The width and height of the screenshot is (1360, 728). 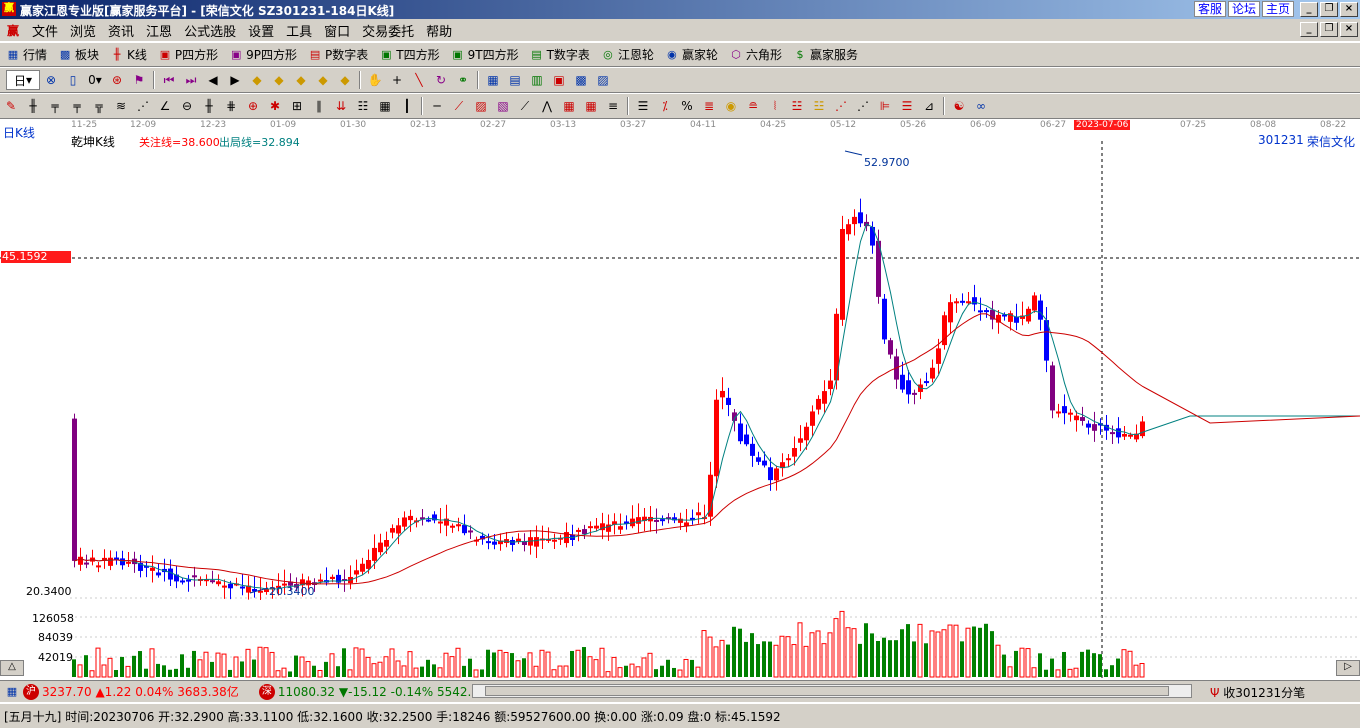 What do you see at coordinates (143, 106) in the screenshot?
I see `gann-fan-icon: ⋰` at bounding box center [143, 106].